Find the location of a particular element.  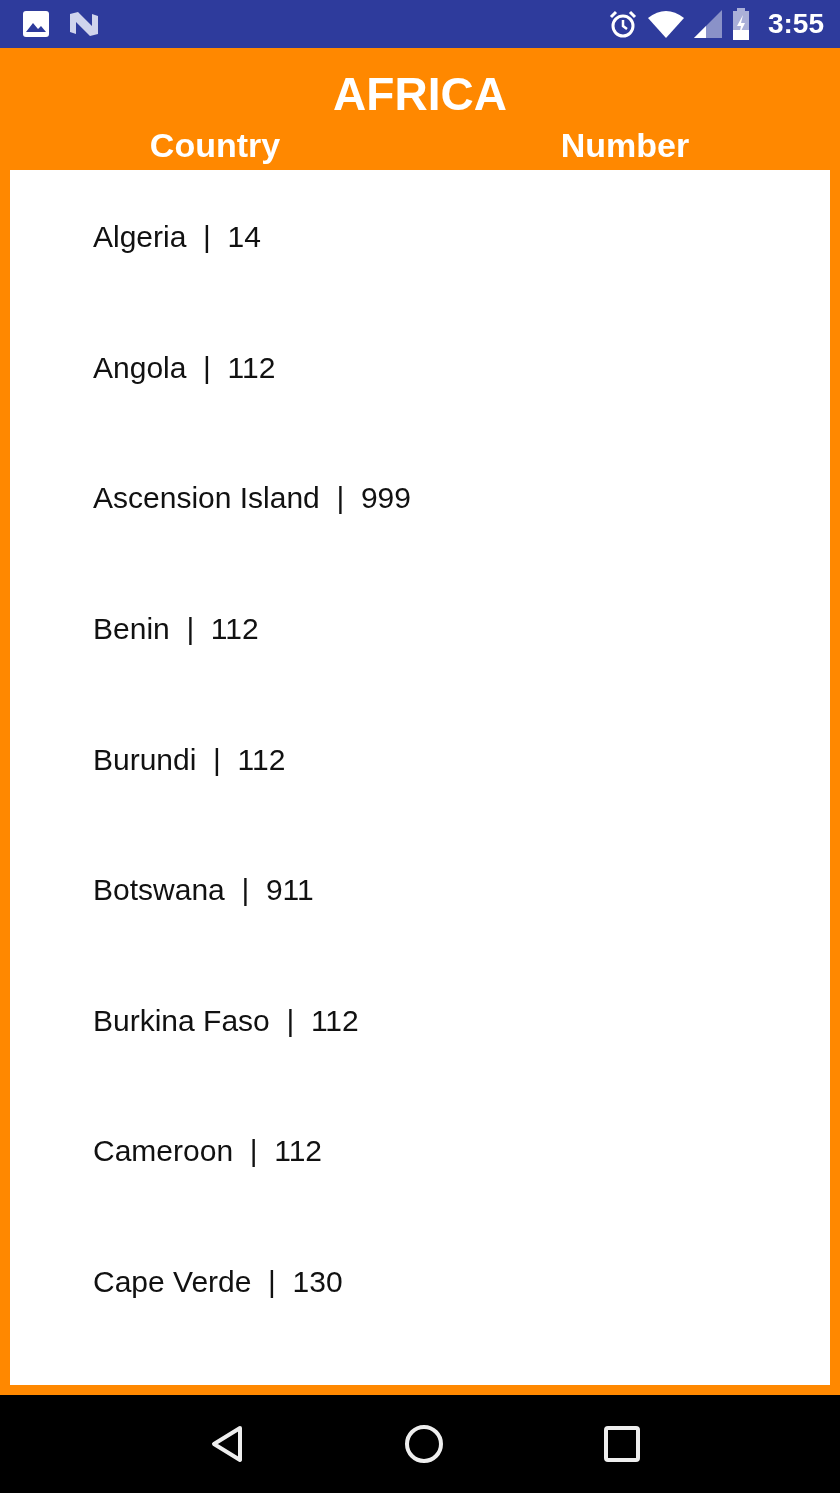

clock-time: 3:55 is located at coordinates (795, 24).